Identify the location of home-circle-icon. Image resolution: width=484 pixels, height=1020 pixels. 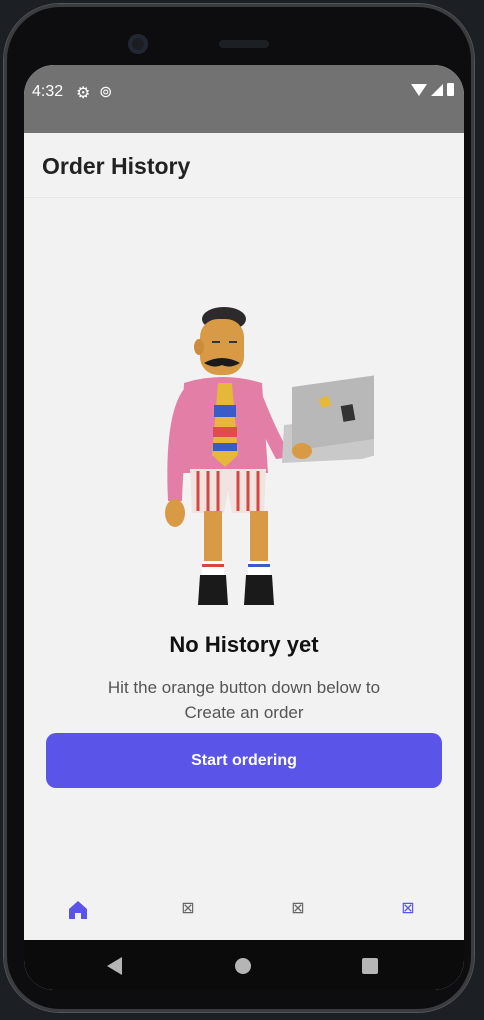
(243, 966).